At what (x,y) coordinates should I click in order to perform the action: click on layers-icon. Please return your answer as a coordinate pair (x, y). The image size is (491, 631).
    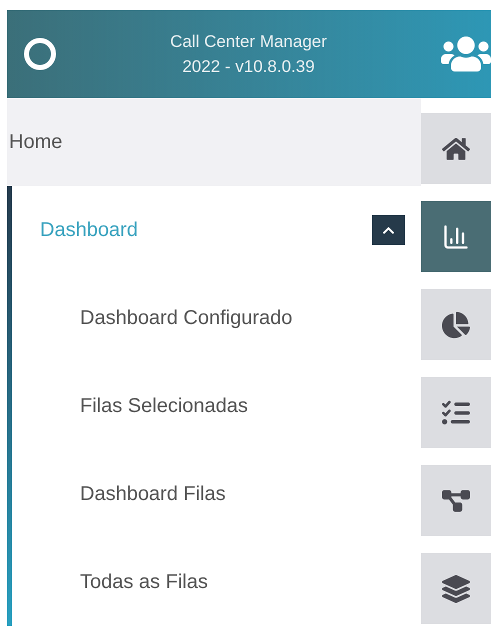
    Looking at the image, I should click on (456, 588).